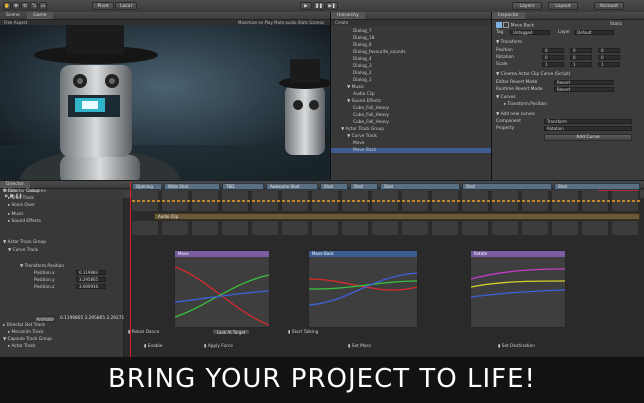  What do you see at coordinates (584, 89) in the screenshot?
I see `runtime-revert-dropdown: Revert` at bounding box center [584, 89].